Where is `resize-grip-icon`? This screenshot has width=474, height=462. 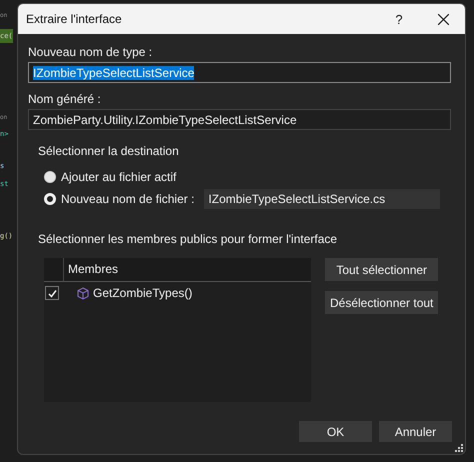 resize-grip-icon is located at coordinates (459, 448).